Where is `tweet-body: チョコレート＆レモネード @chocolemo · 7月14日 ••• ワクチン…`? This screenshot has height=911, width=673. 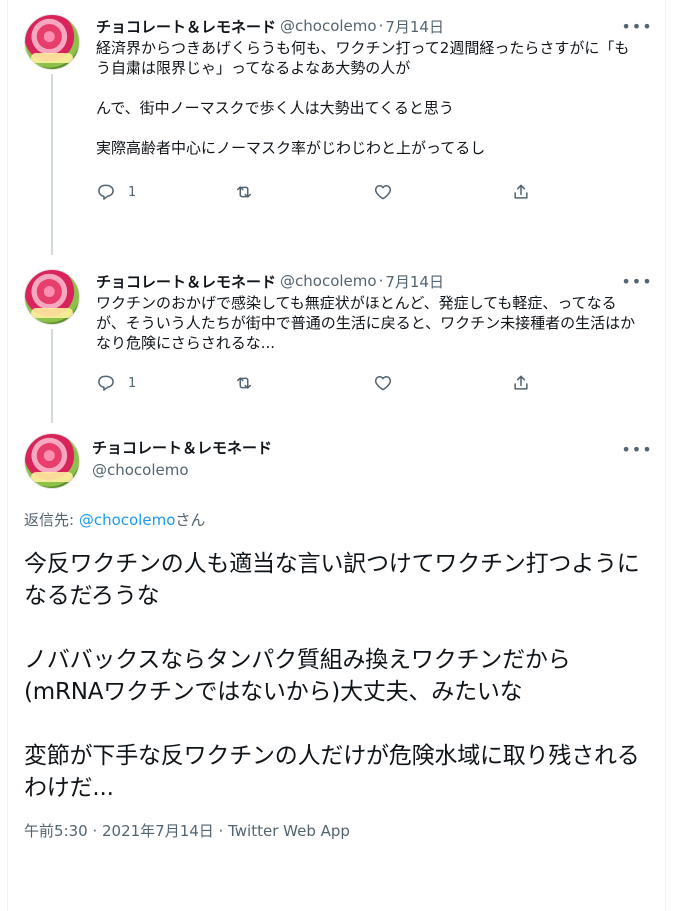 tweet-body: チョコレート＆レモネード @chocolemo · 7月14日 ••• ワクチン… is located at coordinates (368, 346).